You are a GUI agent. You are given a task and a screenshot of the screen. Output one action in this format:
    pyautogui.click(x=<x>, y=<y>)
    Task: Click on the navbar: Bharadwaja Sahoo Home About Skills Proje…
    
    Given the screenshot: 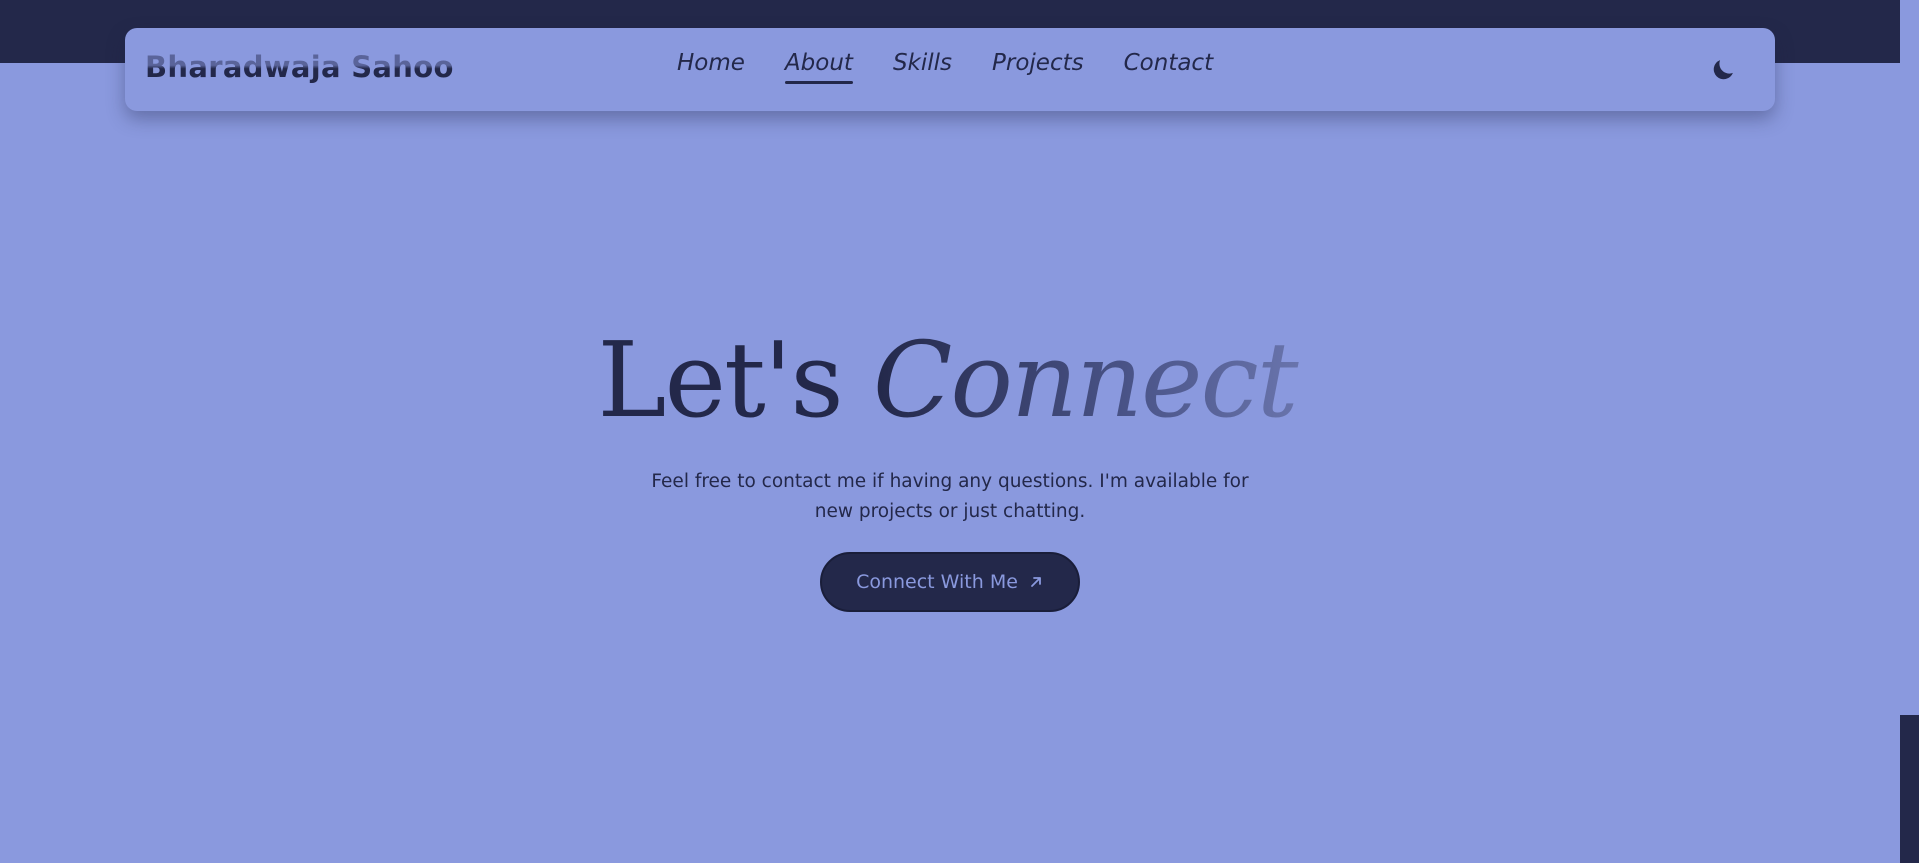 What is the action you would take?
    pyautogui.click(x=950, y=69)
    